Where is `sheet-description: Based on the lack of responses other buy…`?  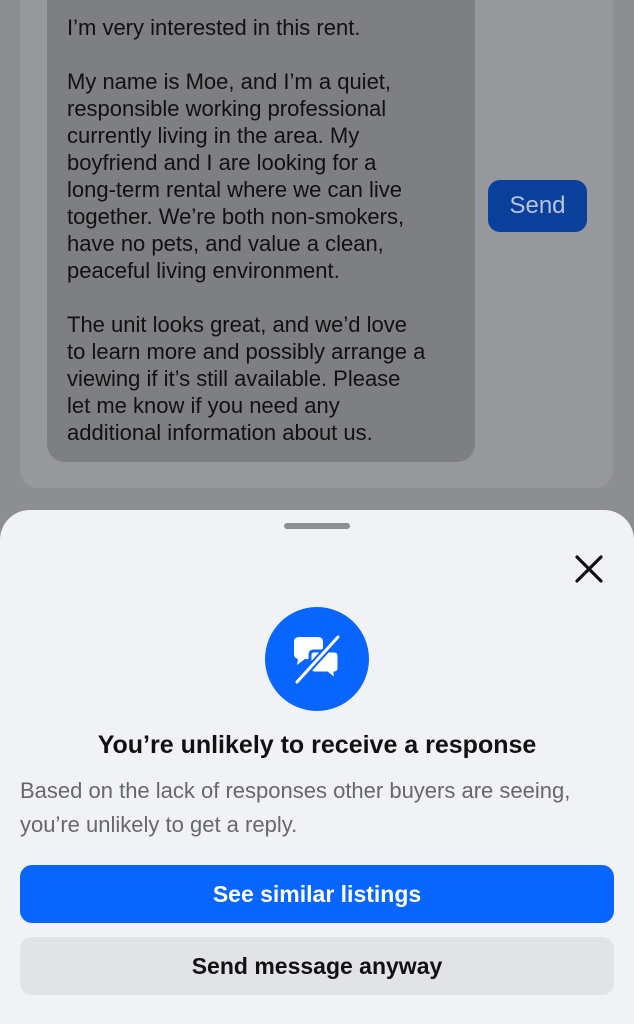 sheet-description: Based on the lack of responses other buy… is located at coordinates (295, 807).